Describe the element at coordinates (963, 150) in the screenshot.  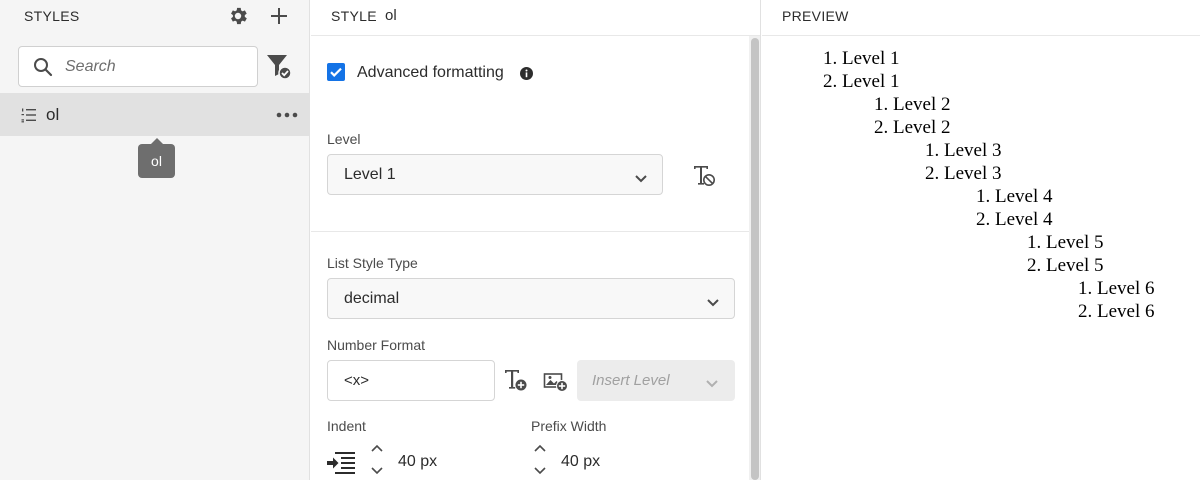
I see `preview-list-item: 1. Level 3` at that location.